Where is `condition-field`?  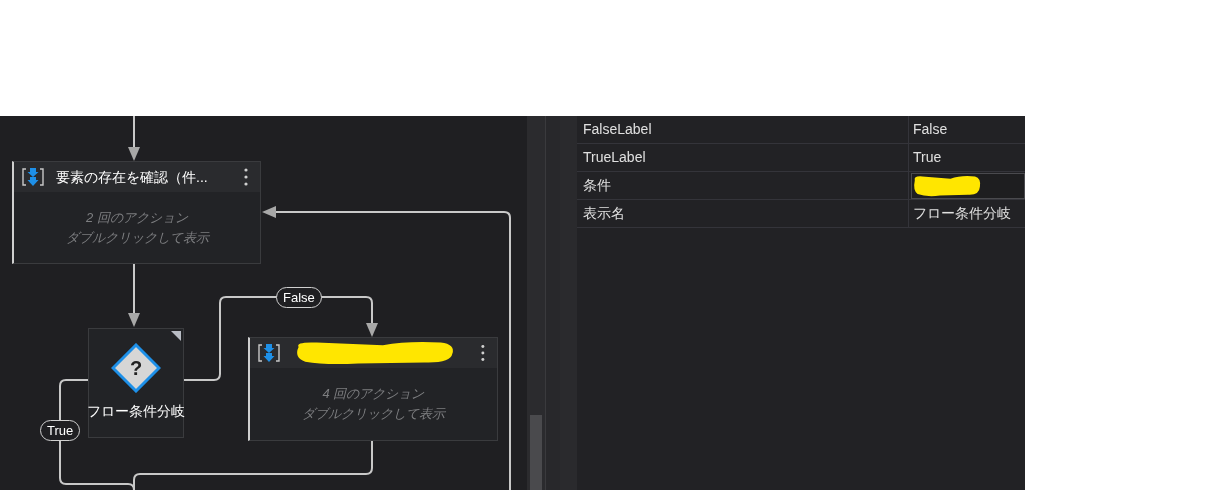 condition-field is located at coordinates (968, 185).